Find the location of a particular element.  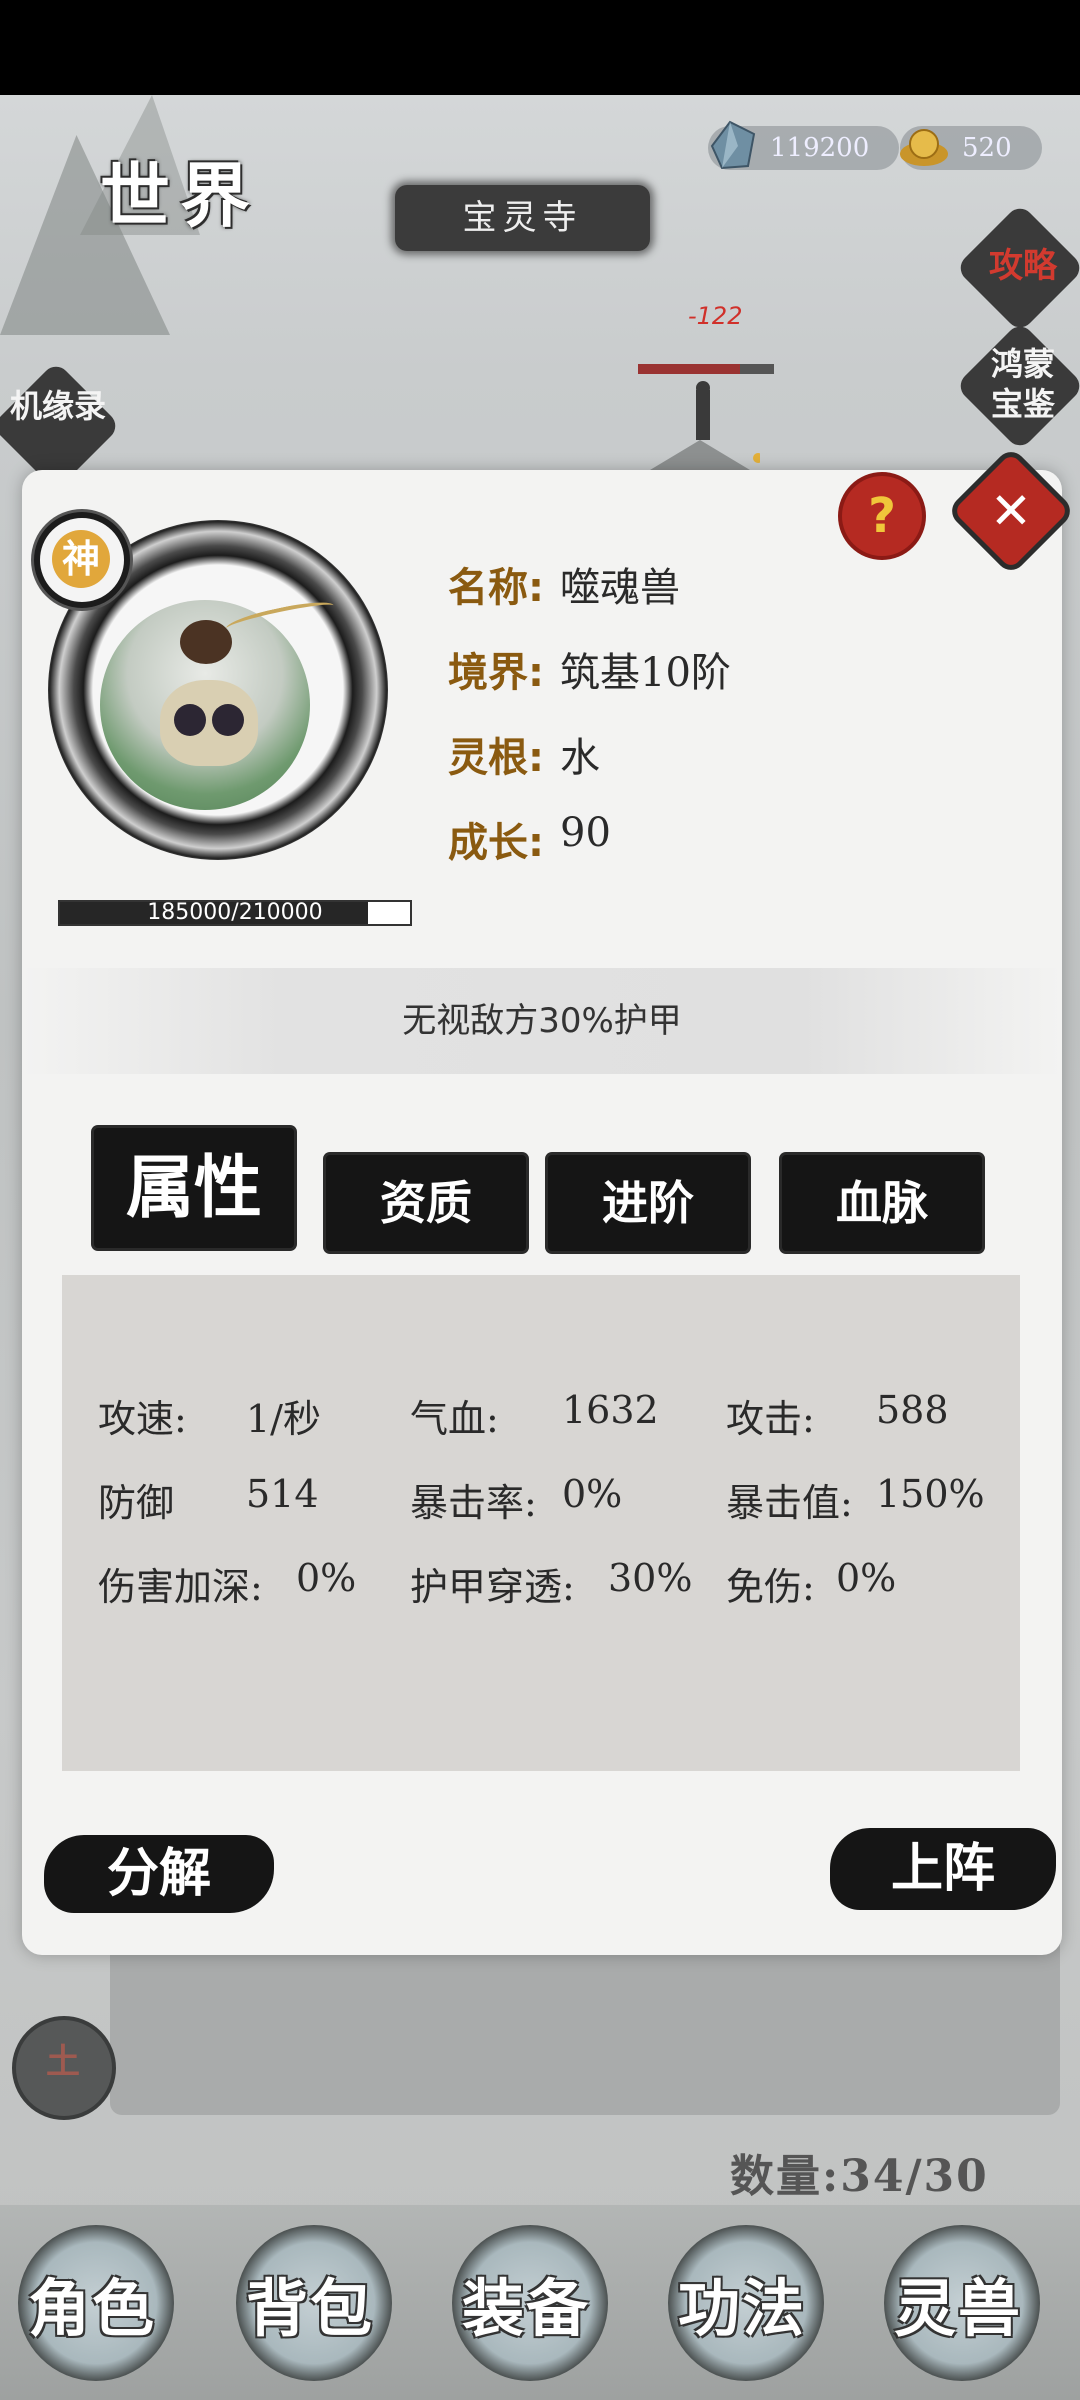

element-earth-label: 土 is located at coordinates (63, 2062).